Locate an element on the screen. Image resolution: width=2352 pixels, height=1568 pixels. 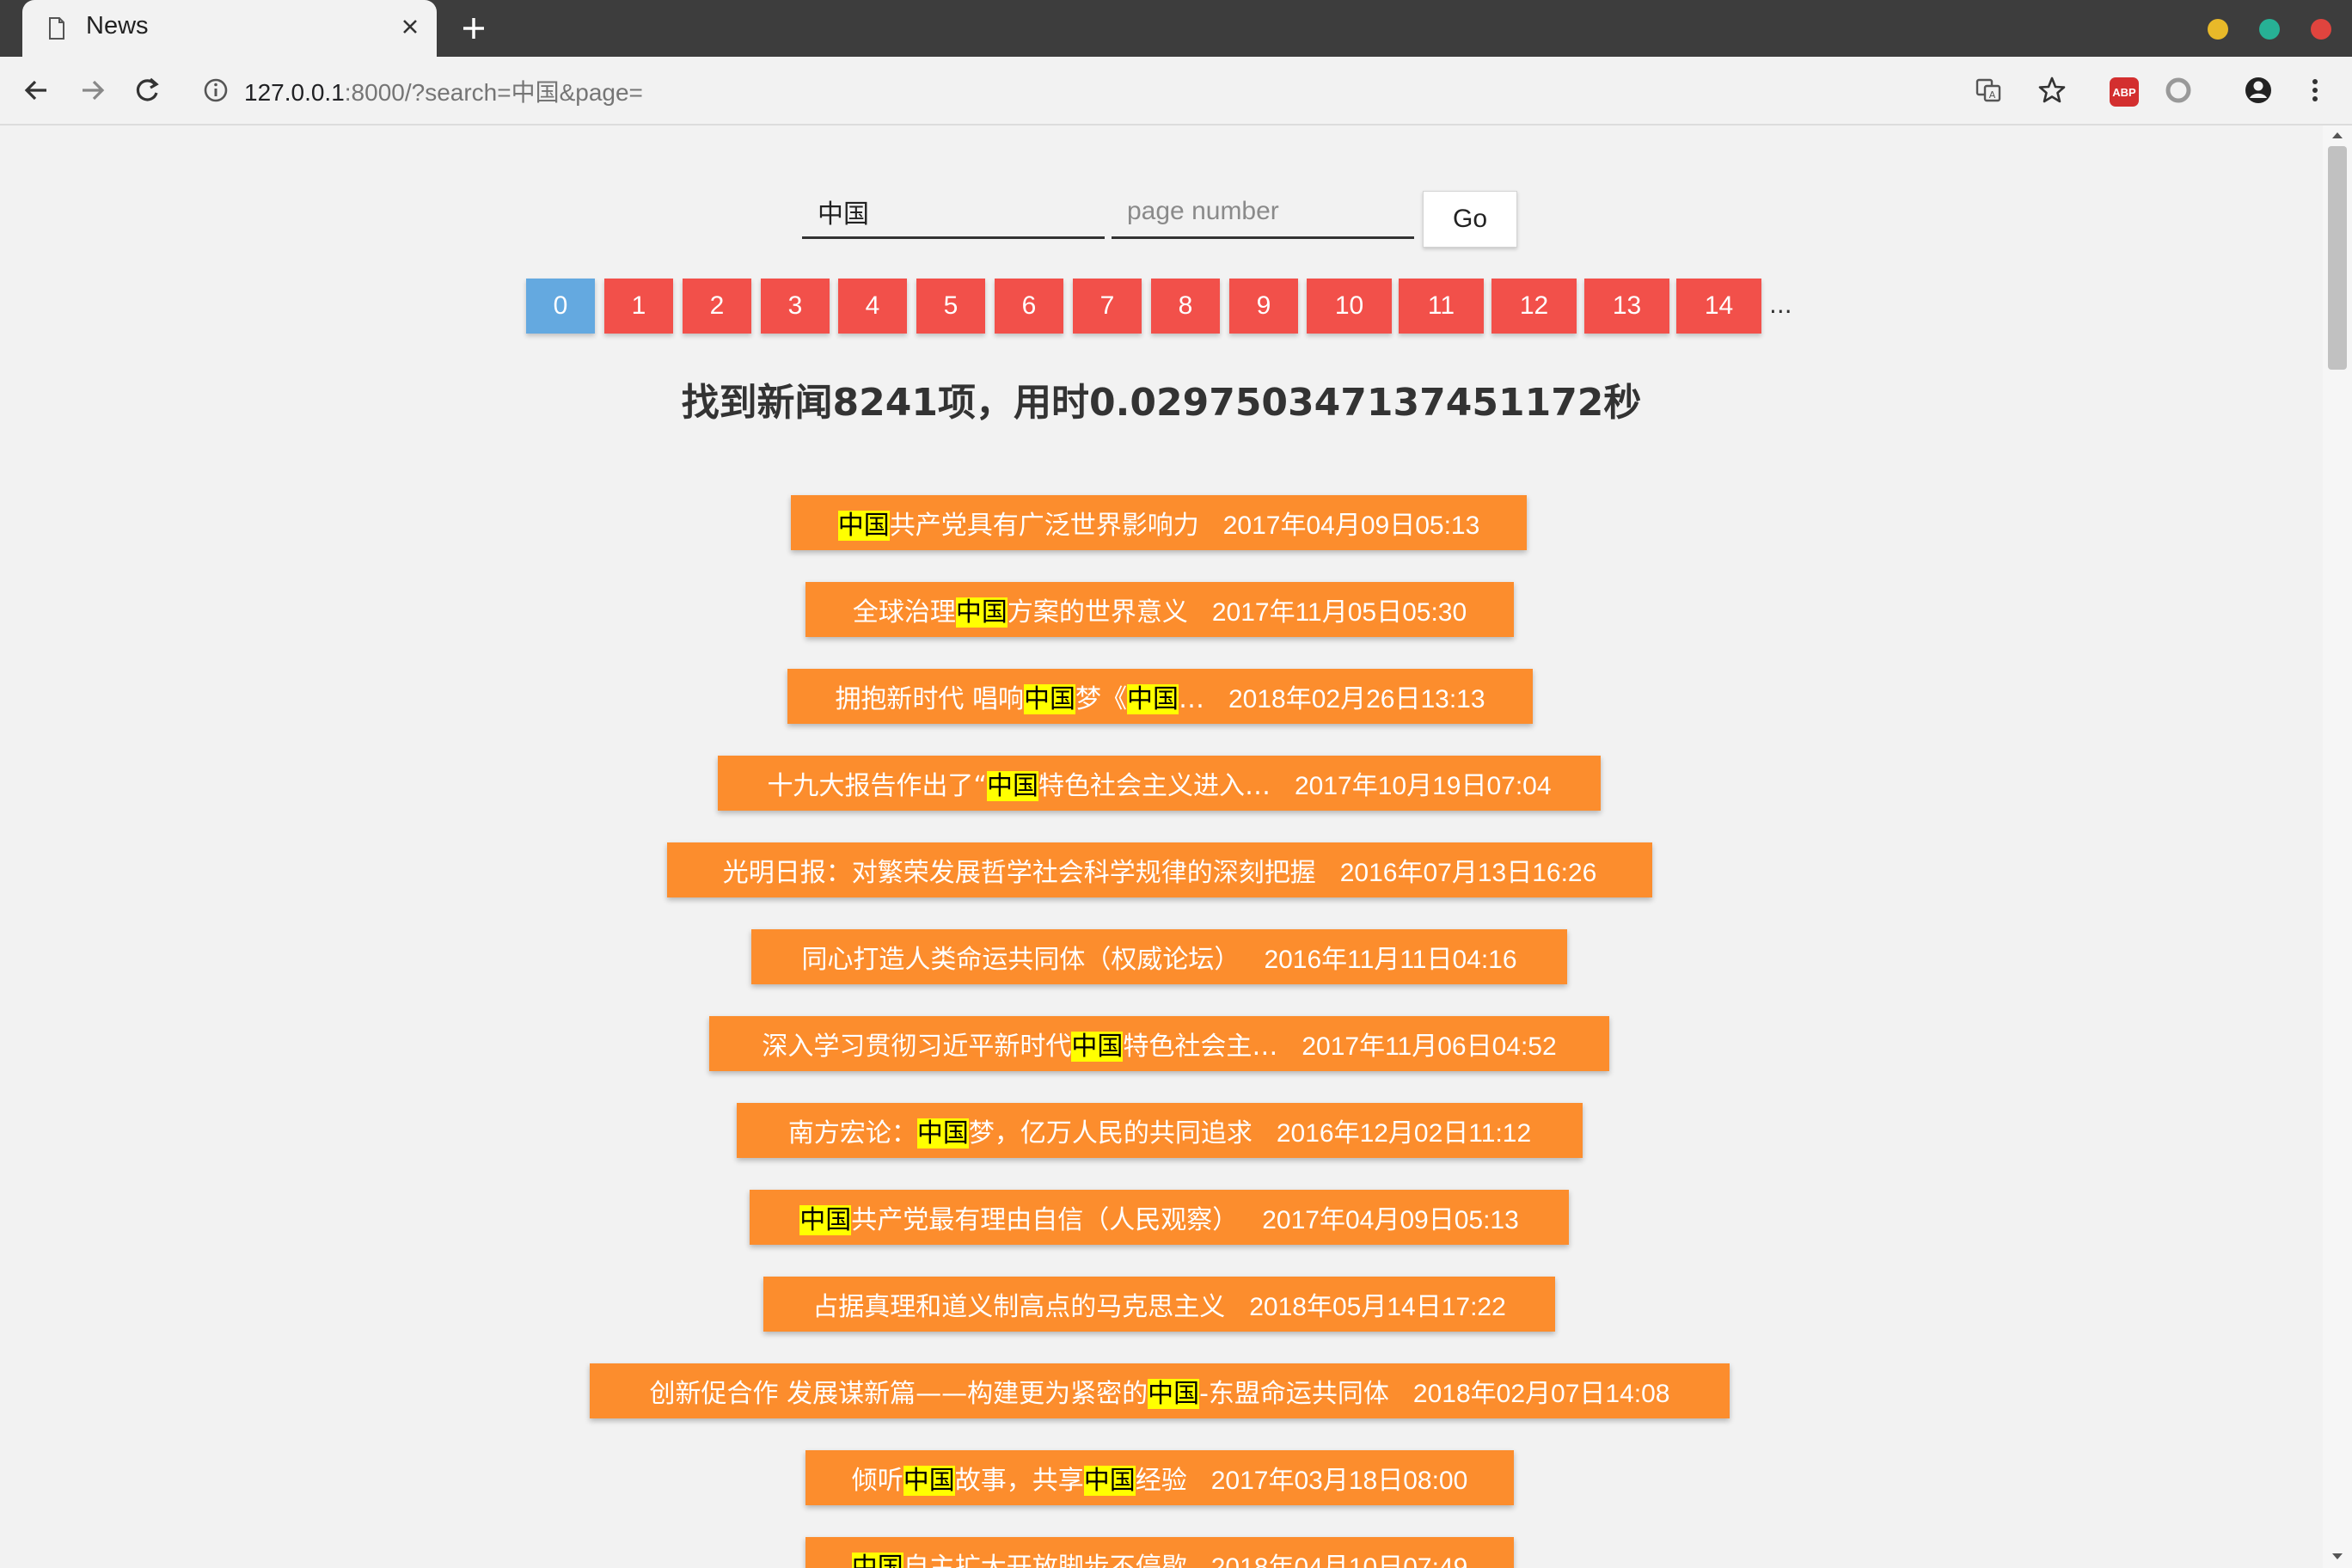
result-date: 2016年07月13日16:26 is located at coordinates (1468, 873).